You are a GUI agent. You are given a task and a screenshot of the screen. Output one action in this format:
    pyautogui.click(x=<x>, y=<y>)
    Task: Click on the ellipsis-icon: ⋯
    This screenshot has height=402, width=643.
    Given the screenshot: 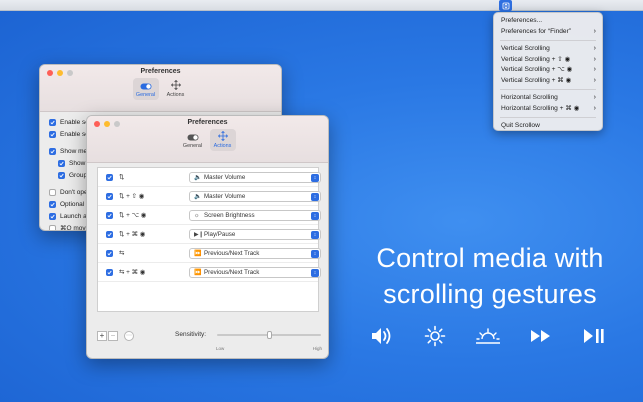 What is the action you would take?
    pyautogui.click(x=129, y=336)
    